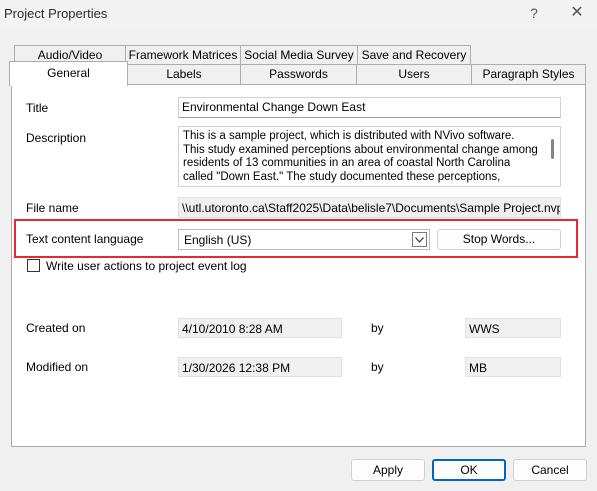  I want to click on title-label: Title, so click(37, 108).